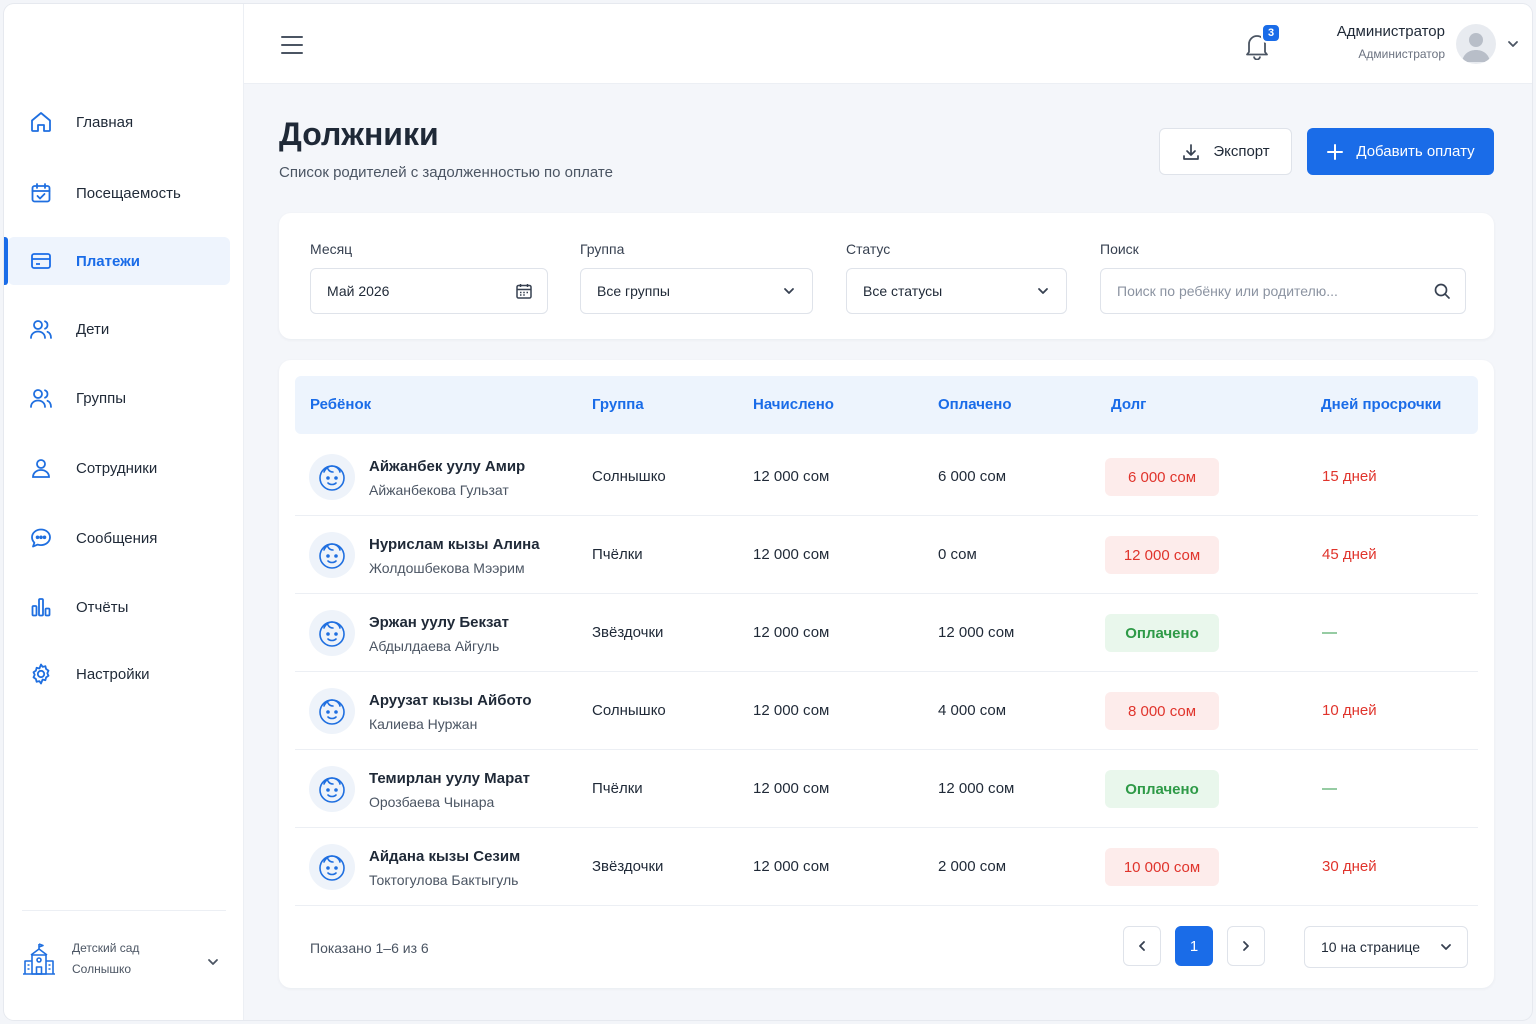 The width and height of the screenshot is (1536, 1024). I want to click on calendar-icon, so click(524, 291).